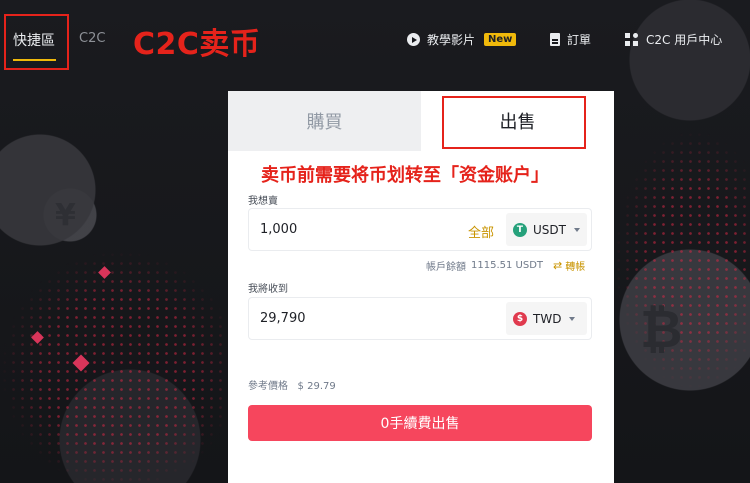  I want to click on yen-coin-icon: ¥, so click(65, 215).